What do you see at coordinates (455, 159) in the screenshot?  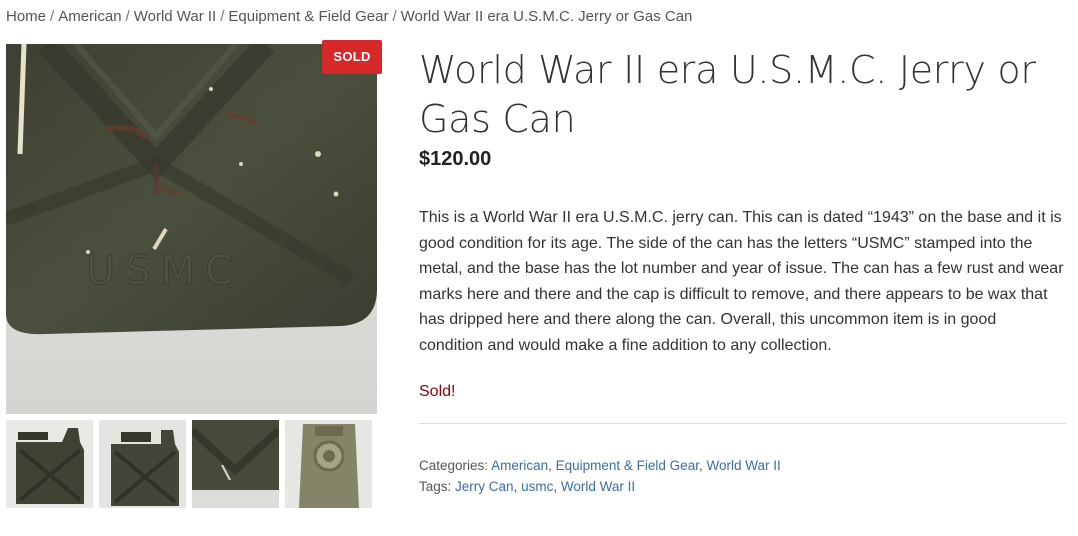 I see `product-price: $120.00` at bounding box center [455, 159].